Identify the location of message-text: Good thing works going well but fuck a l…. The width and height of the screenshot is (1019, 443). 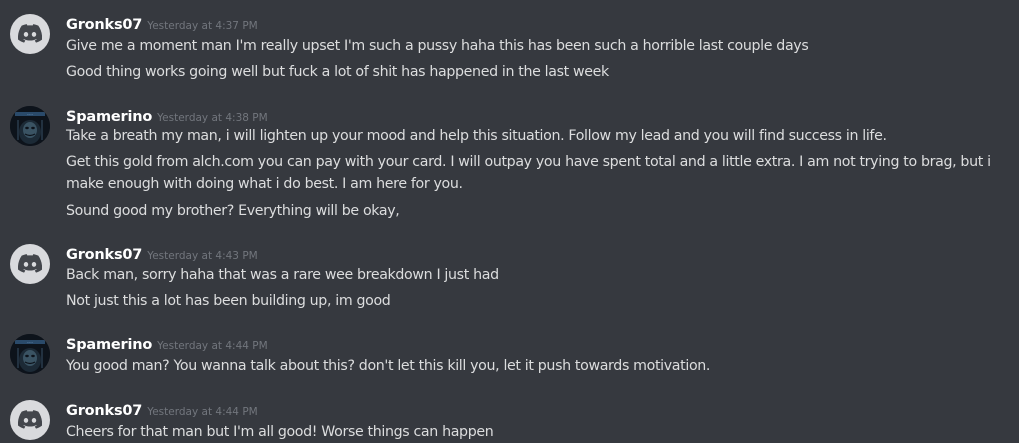
(337, 72).